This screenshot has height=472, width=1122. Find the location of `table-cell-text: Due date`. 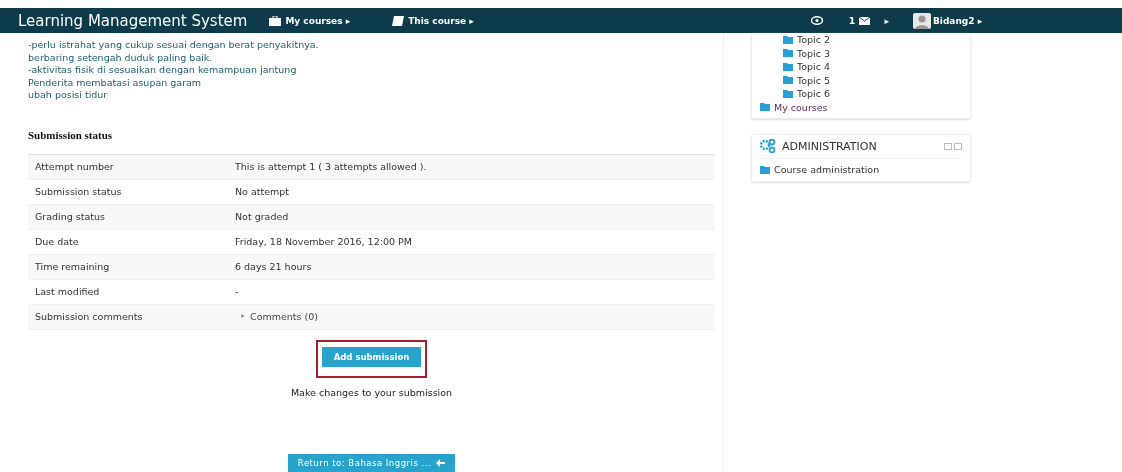

table-cell-text: Due date is located at coordinates (57, 241).